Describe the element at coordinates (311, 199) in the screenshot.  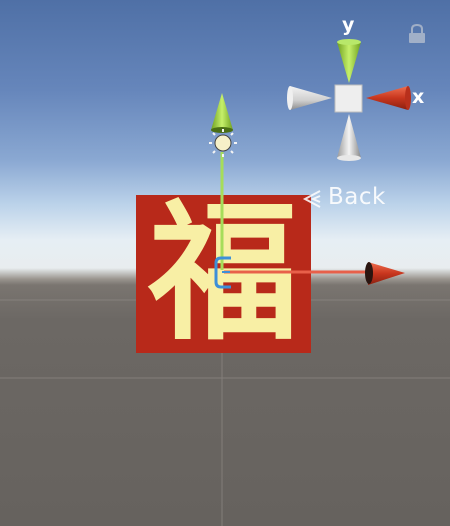
I see `chevron-left-icon` at that location.